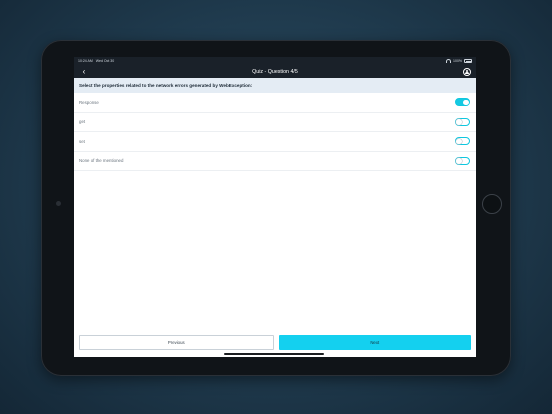 The width and height of the screenshot is (552, 414). I want to click on toggle-response, so click(462, 102).